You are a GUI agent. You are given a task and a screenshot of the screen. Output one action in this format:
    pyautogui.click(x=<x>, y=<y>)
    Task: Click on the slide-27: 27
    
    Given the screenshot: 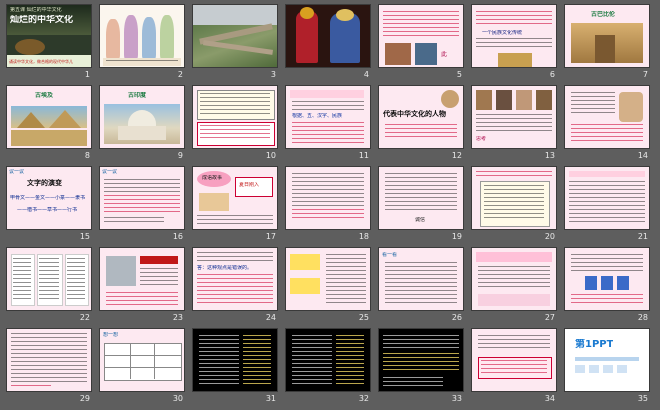 What is the action you would take?
    pyautogui.click(x=514, y=287)
    